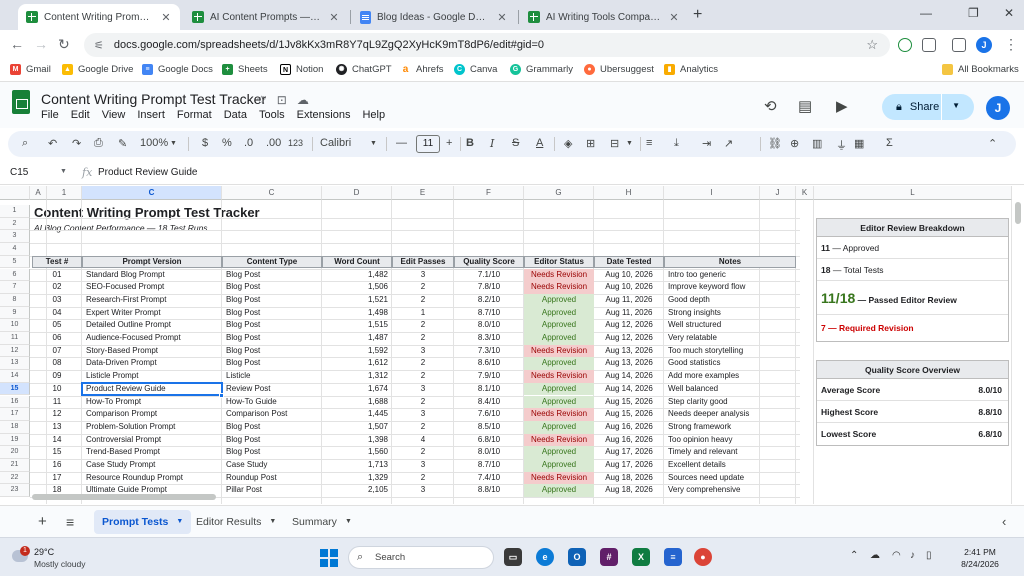  I want to click on table-cell: 15, so click(57, 452).